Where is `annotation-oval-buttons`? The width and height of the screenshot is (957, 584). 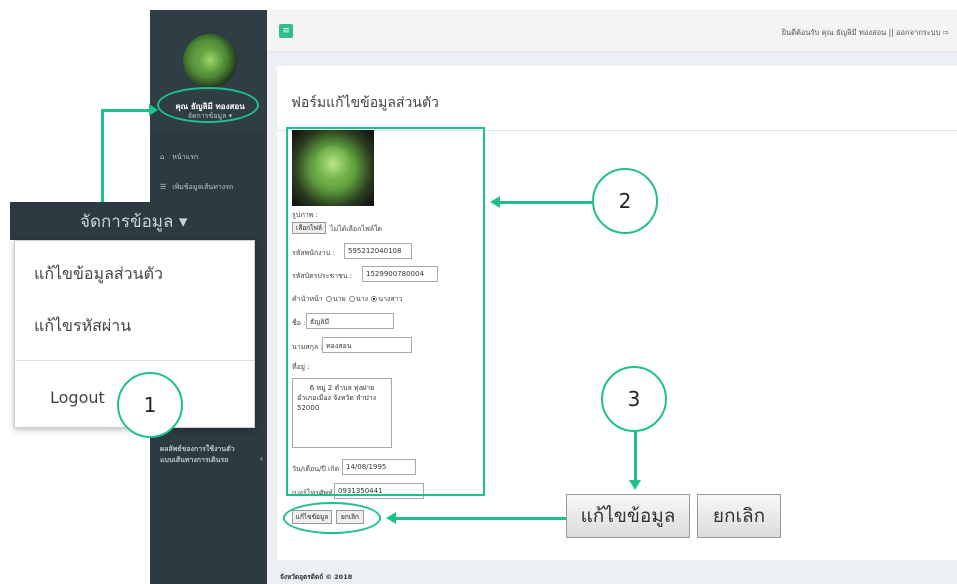
annotation-oval-buttons is located at coordinates (332, 518).